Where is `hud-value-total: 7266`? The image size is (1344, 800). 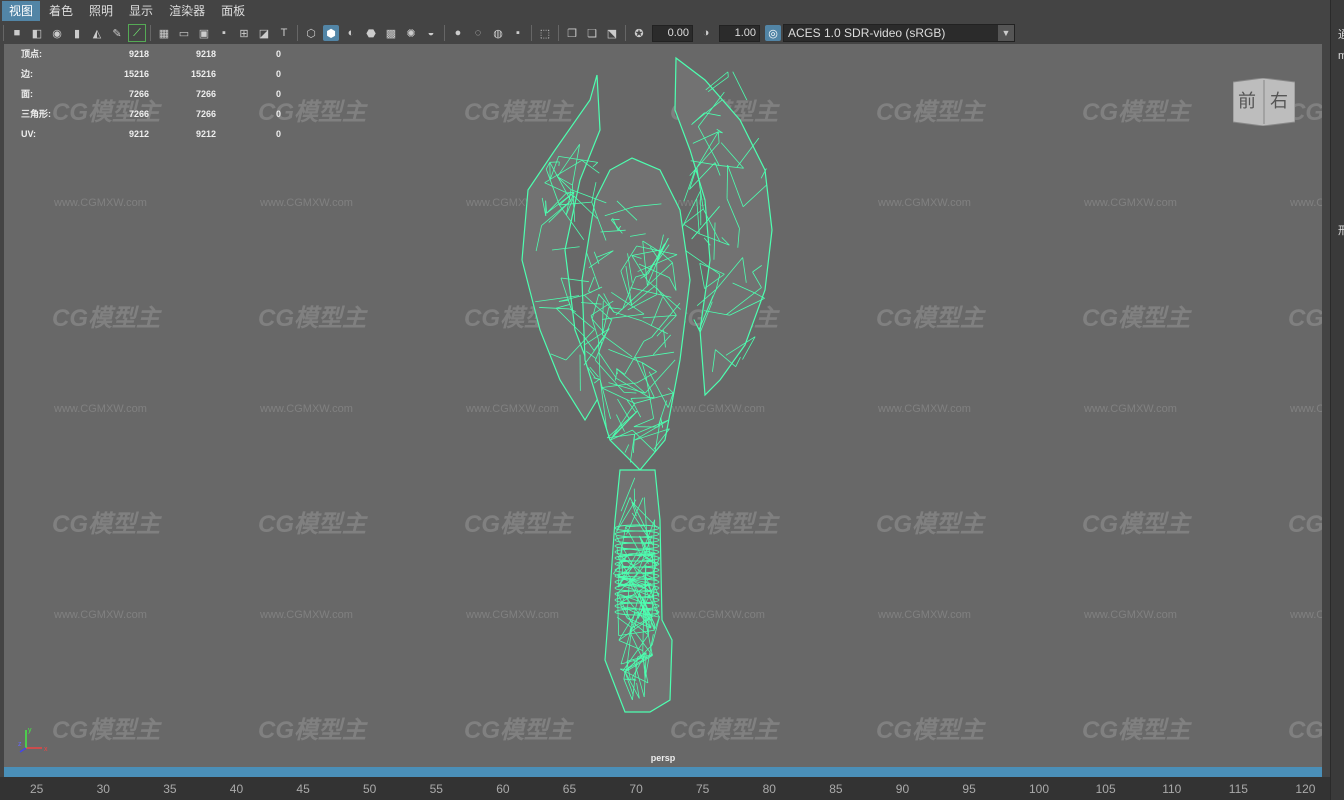
hud-value-total: 7266 is located at coordinates (138, 114).